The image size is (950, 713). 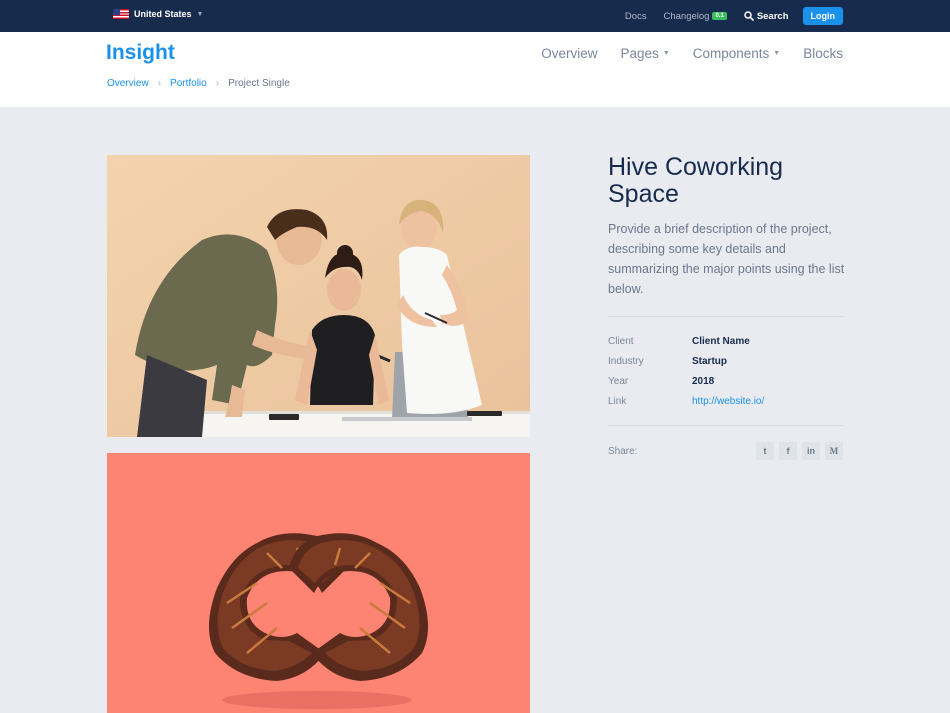 I want to click on detail-value: Startup, so click(x=709, y=361).